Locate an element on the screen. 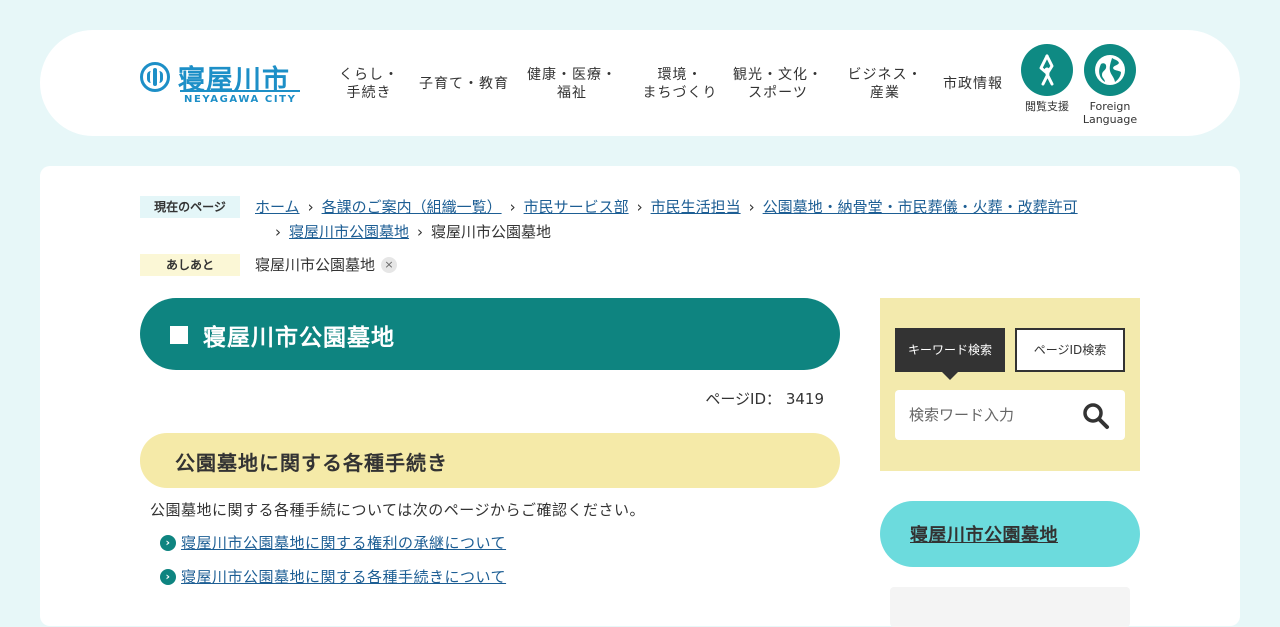 The image size is (1280, 627). nav-kanko: 観光・文化・ スポーツ is located at coordinates (778, 84).